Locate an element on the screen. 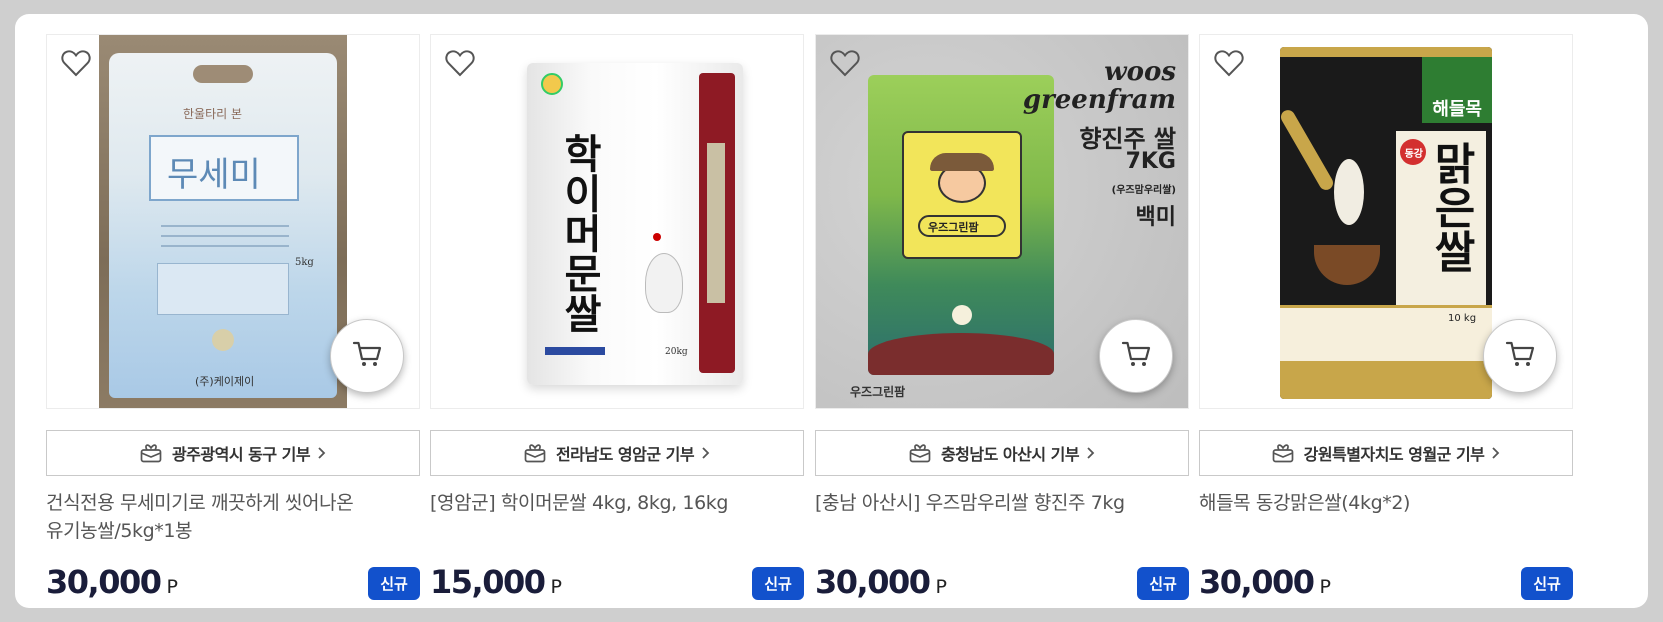  package-maker: (주)케이제이 is located at coordinates (225, 381).